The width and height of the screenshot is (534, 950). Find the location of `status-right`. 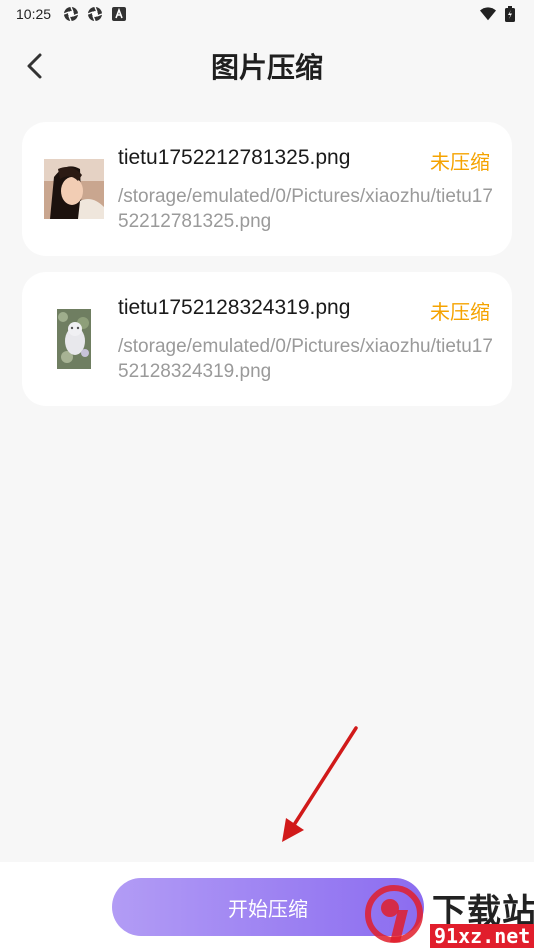

status-right is located at coordinates (499, 14).